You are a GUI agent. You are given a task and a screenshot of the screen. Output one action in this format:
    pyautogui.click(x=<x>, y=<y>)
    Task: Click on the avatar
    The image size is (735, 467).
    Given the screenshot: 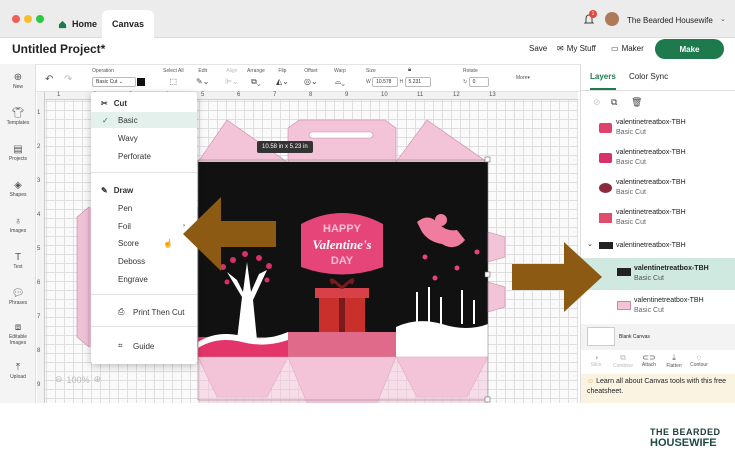 What is the action you would take?
    pyautogui.click(x=612, y=19)
    